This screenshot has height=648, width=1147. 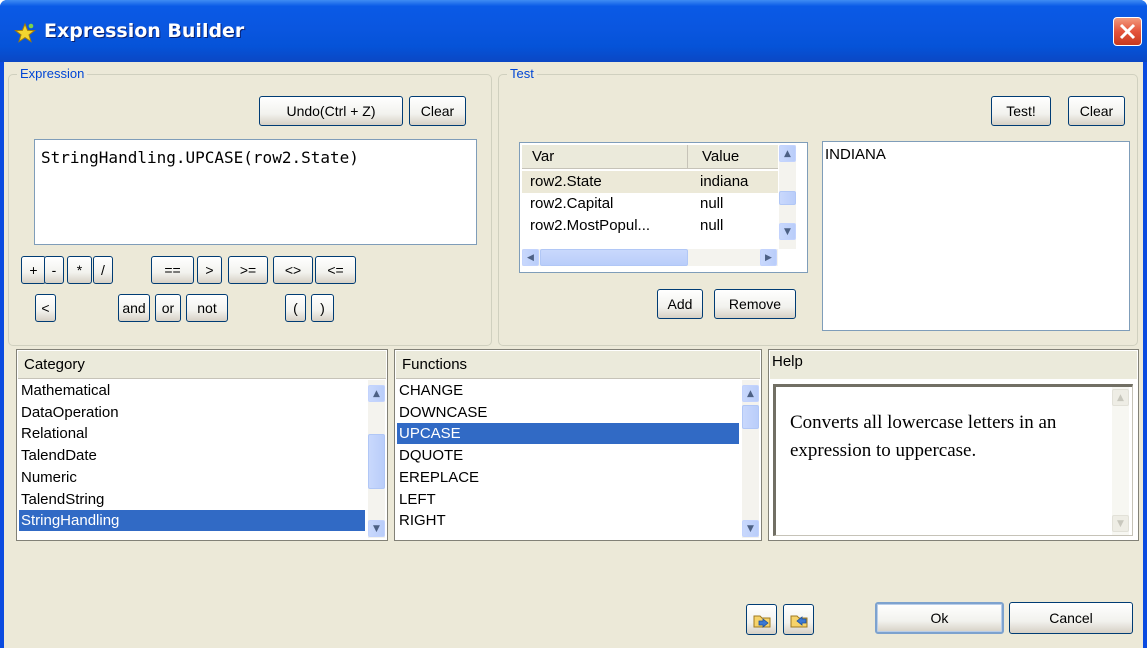 I want to click on import-folder-icon, so click(x=761, y=621).